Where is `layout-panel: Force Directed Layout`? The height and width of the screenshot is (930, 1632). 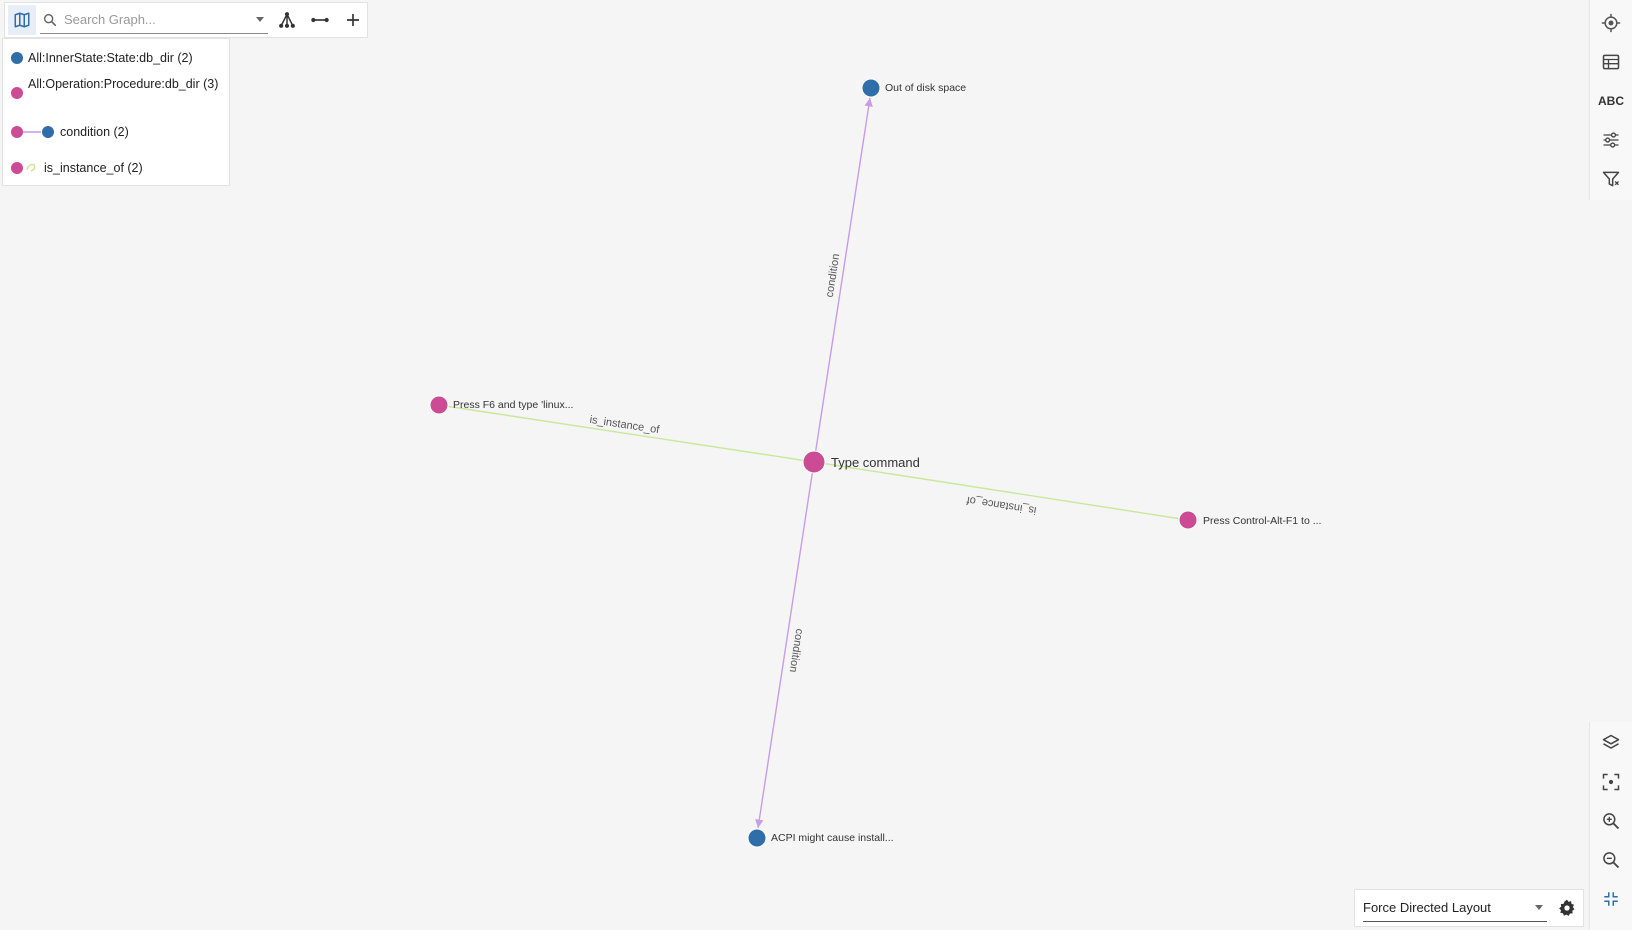 layout-panel: Force Directed Layout is located at coordinates (1469, 908).